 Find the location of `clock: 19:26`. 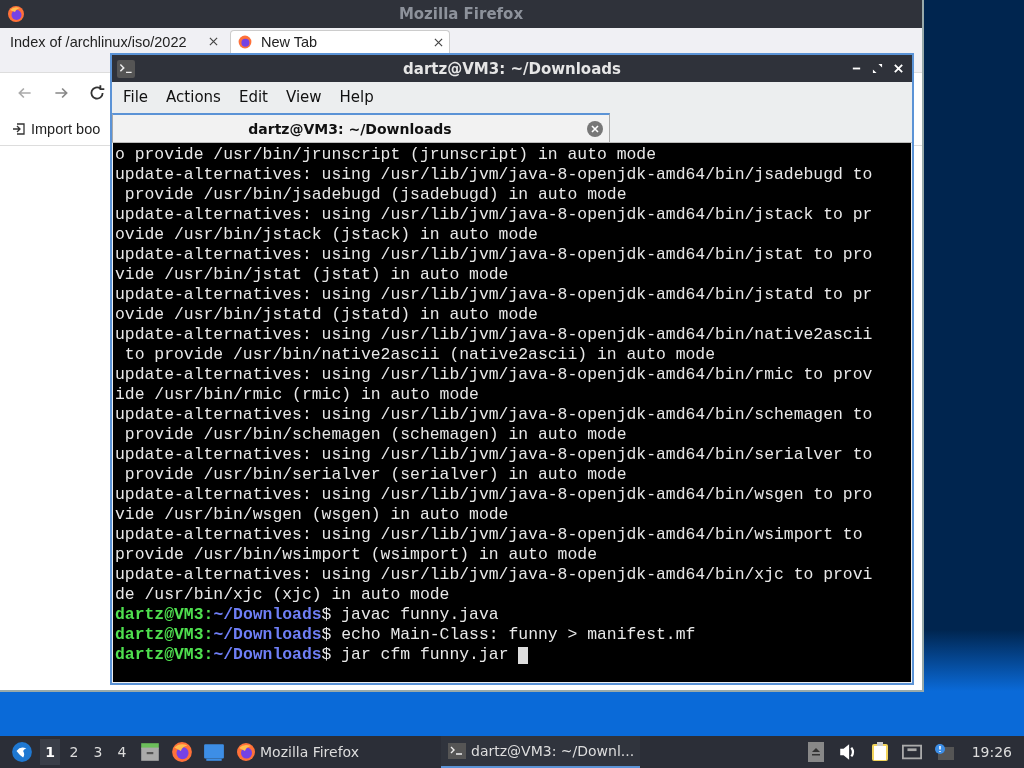

clock: 19:26 is located at coordinates (991, 752).